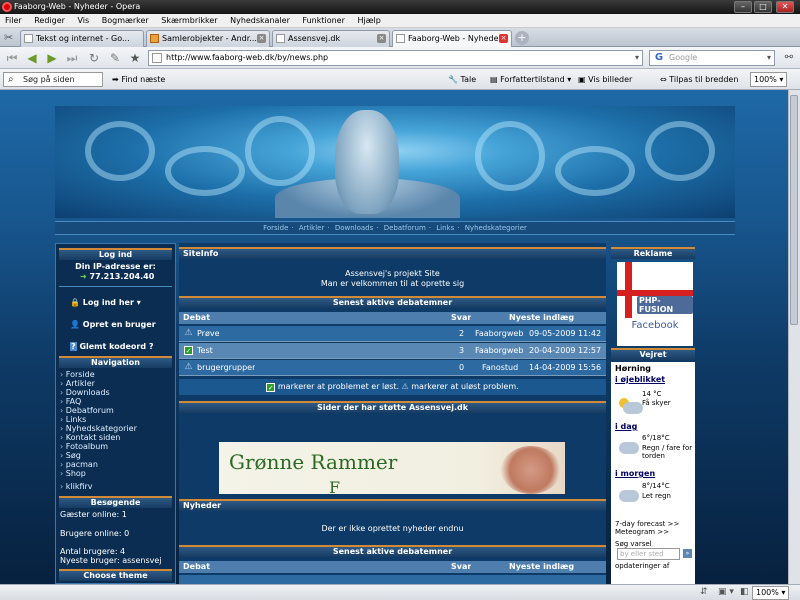 The height and width of the screenshot is (600, 800). What do you see at coordinates (260, 21) in the screenshot?
I see `menu-feeds: Nyhedskanaler` at bounding box center [260, 21].